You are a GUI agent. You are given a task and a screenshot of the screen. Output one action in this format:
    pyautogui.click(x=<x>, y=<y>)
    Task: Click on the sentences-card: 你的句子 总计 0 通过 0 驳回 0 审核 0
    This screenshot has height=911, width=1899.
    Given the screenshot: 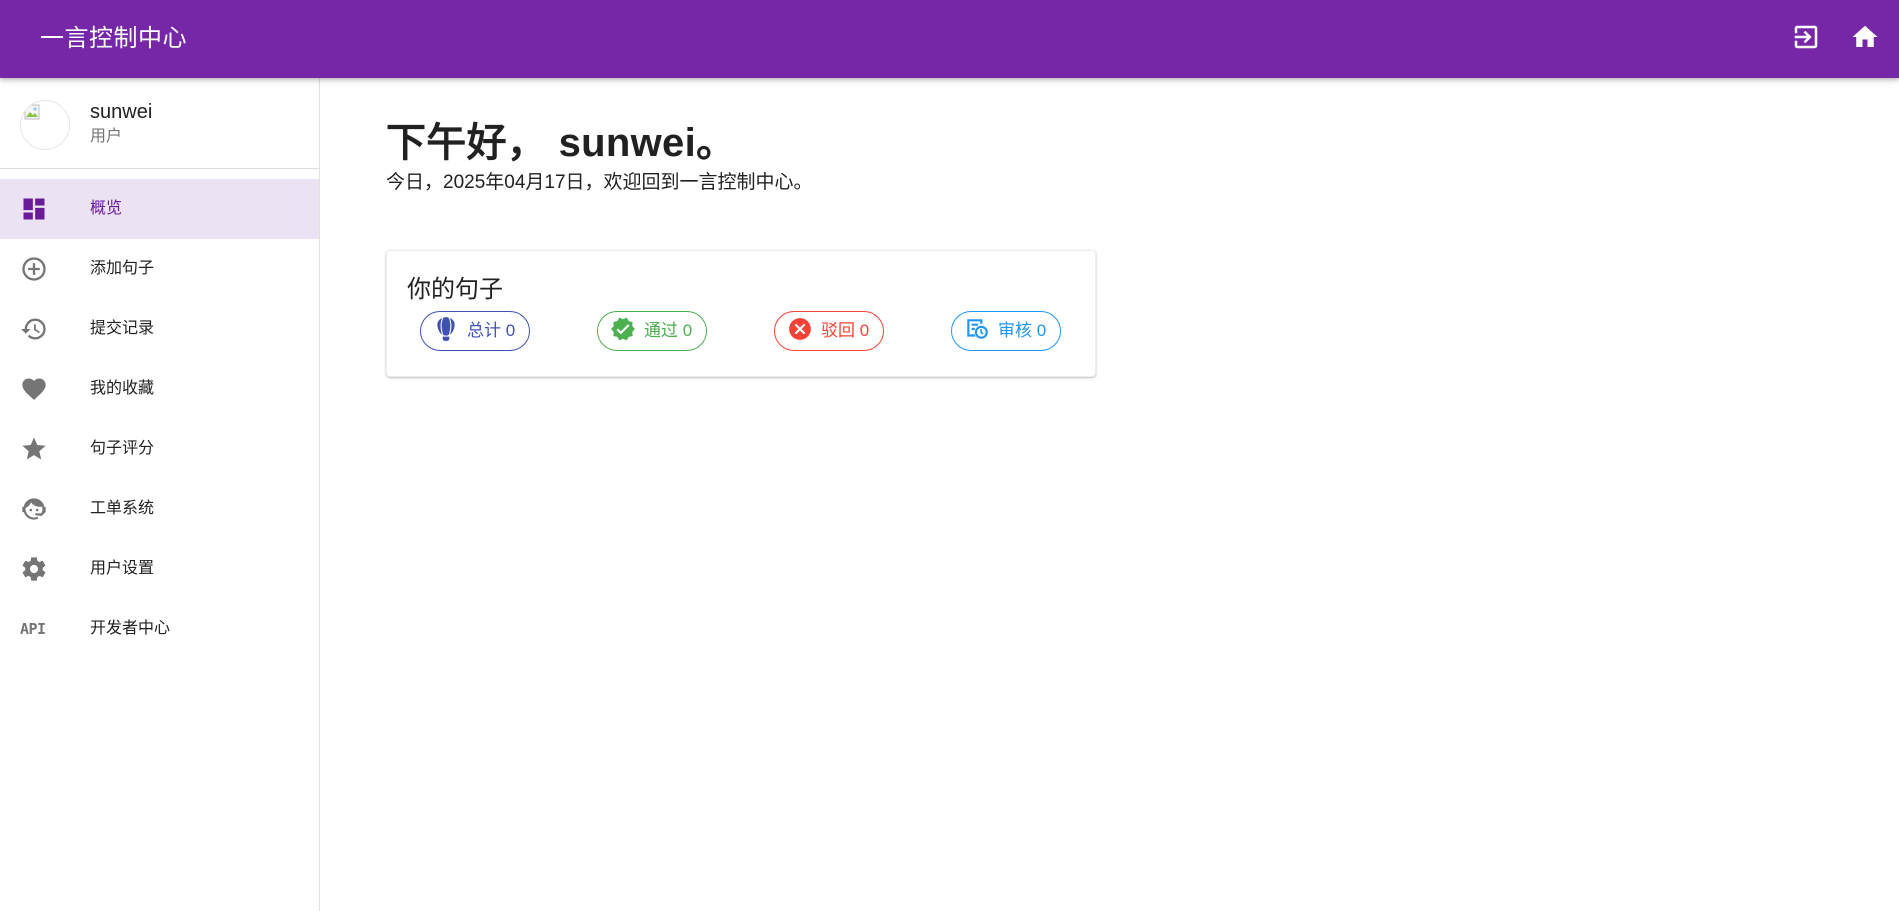 What is the action you would take?
    pyautogui.click(x=741, y=313)
    